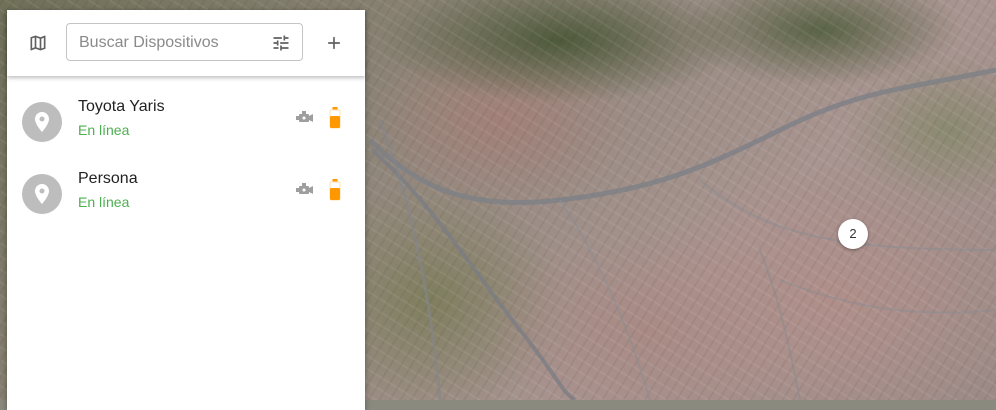 Image resolution: width=996 pixels, height=410 pixels. Describe the element at coordinates (169, 43) in the screenshot. I see `search-input` at that location.